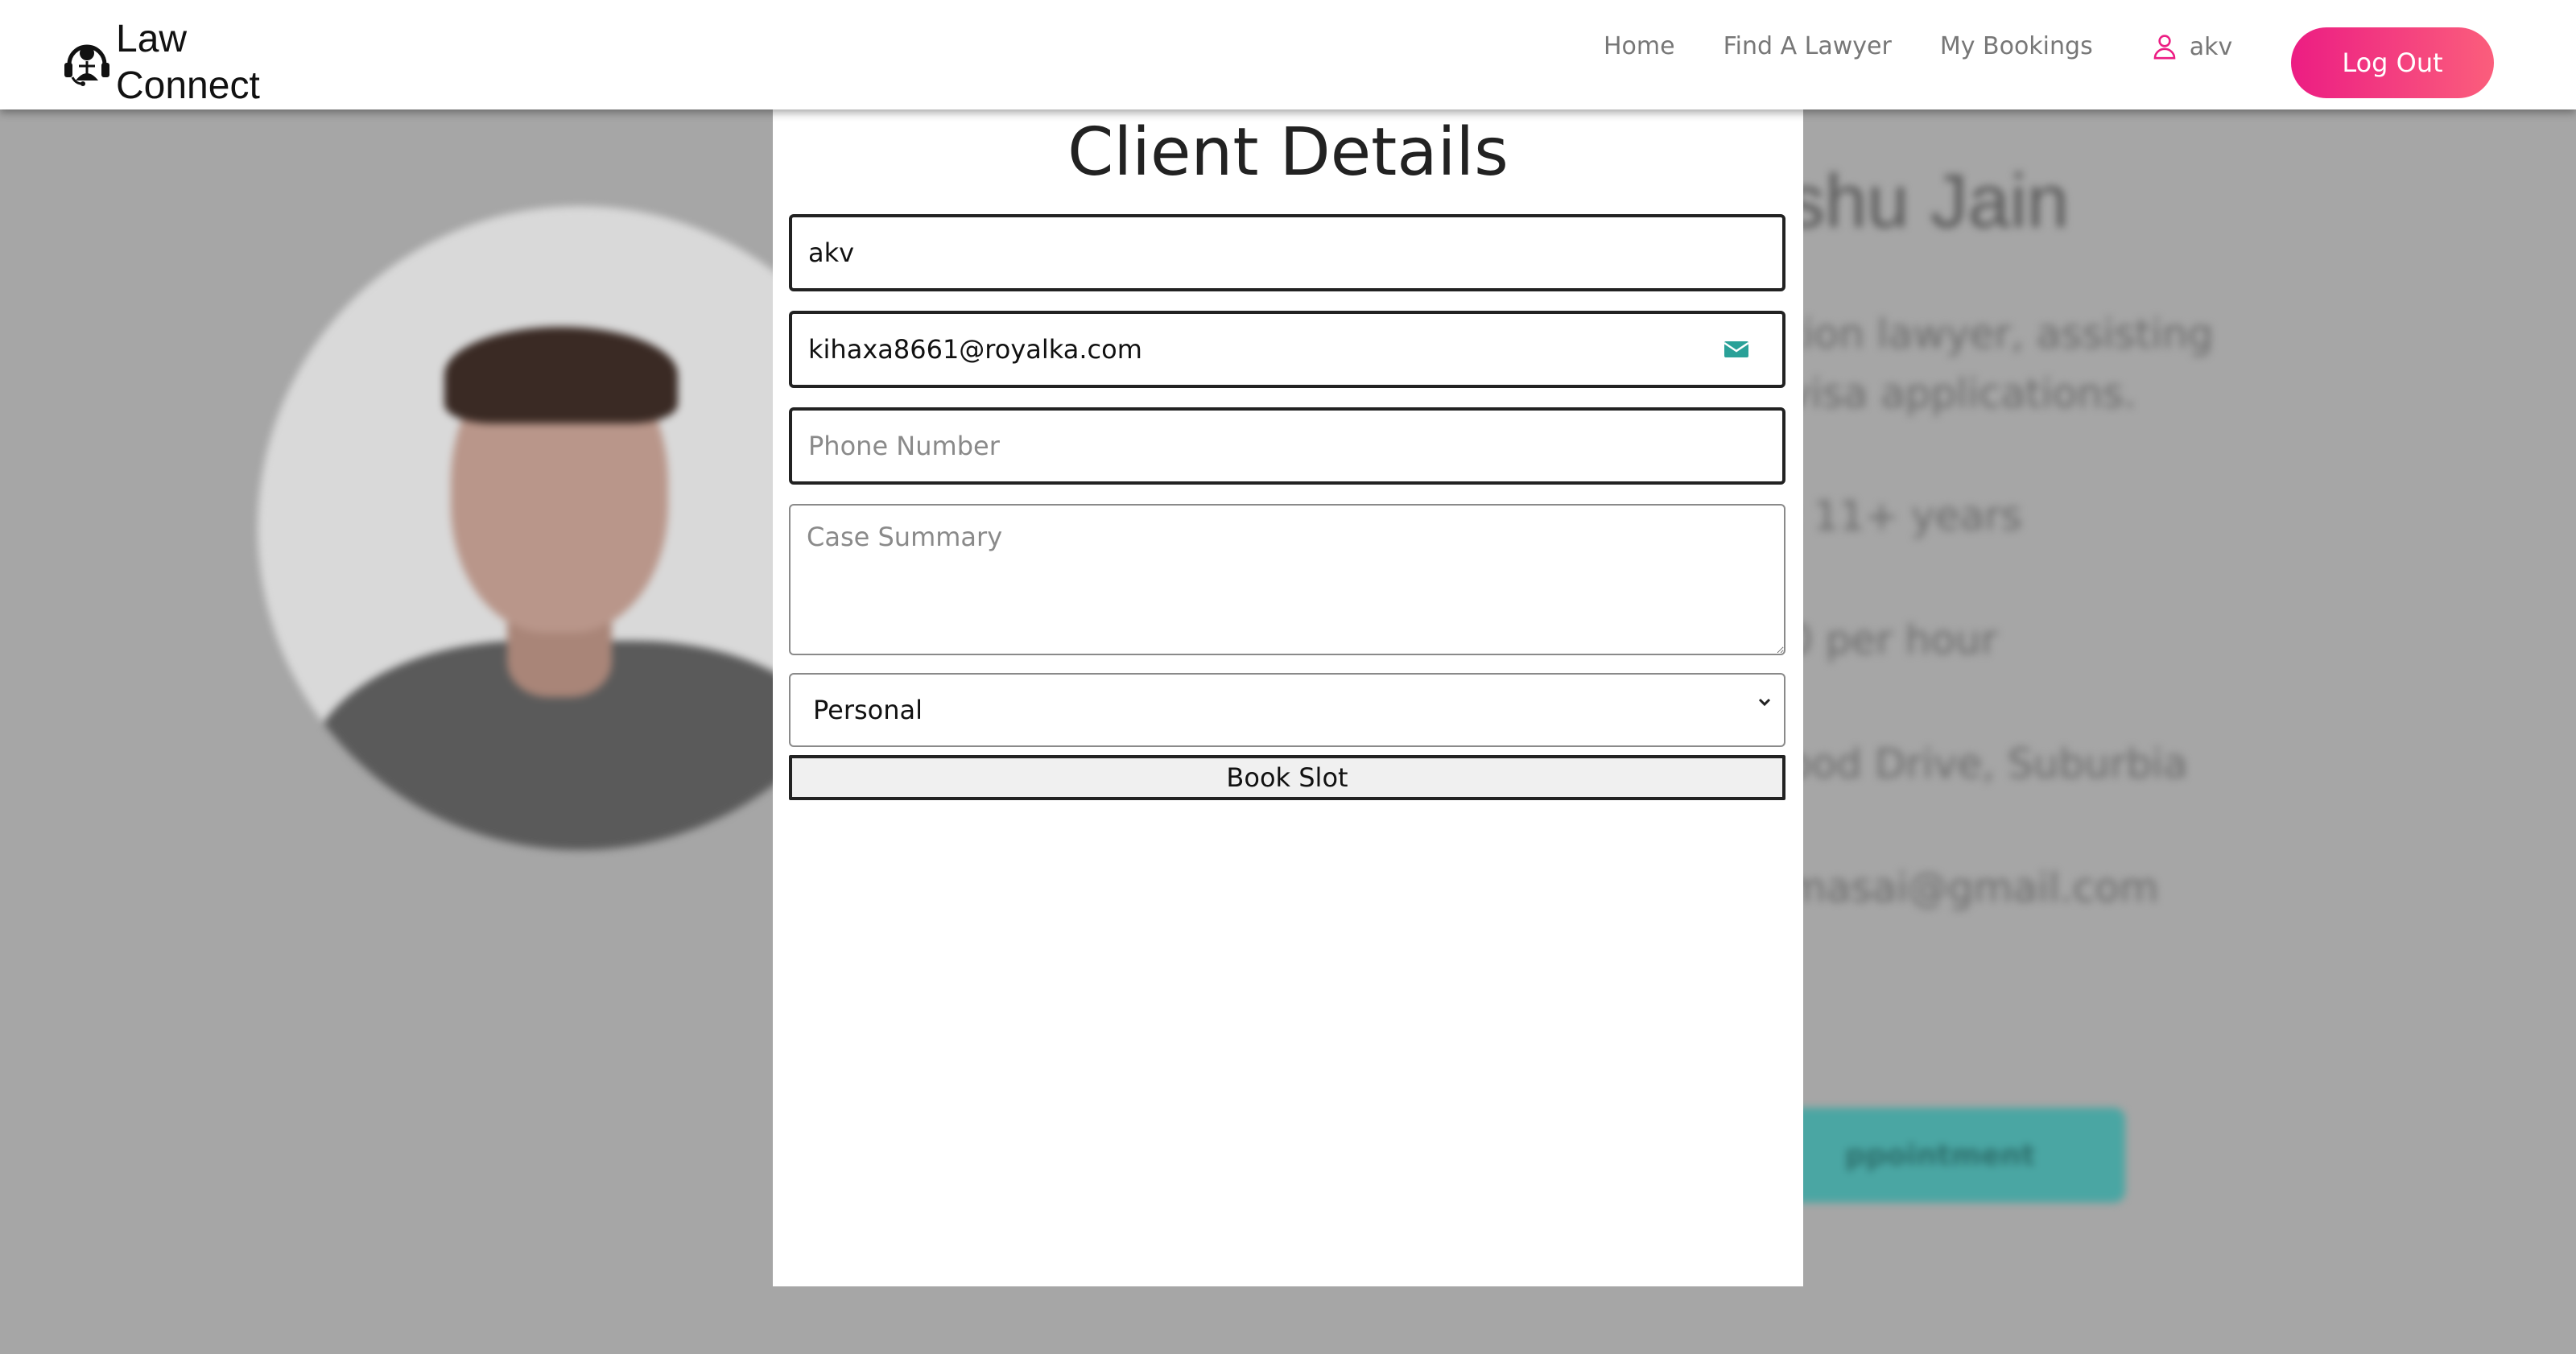 Image resolution: width=2576 pixels, height=1354 pixels. I want to click on logo-text: Law Connect, so click(188, 63).